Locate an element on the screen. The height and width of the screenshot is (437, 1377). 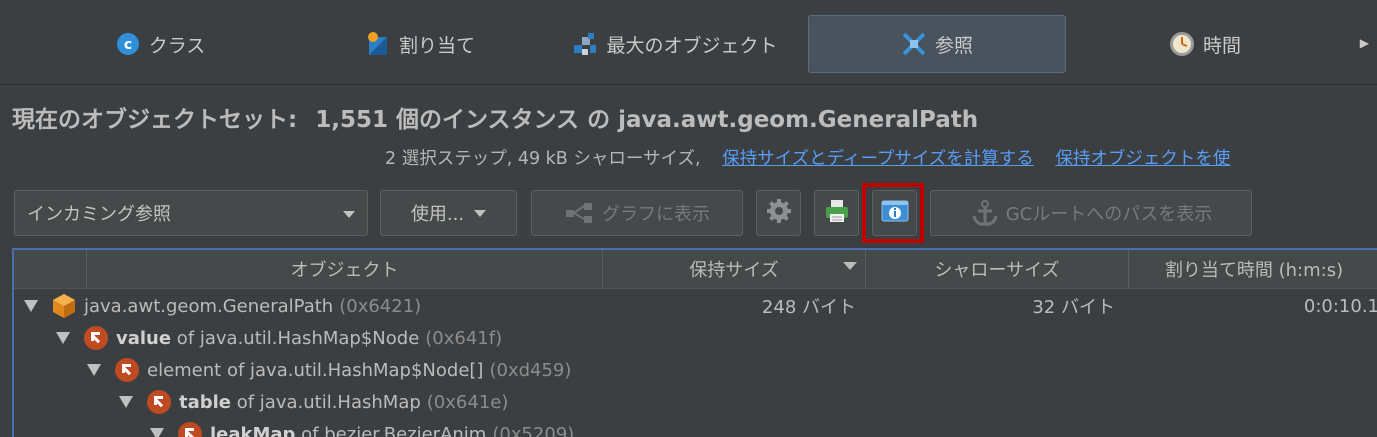
biggest-objects-icon is located at coordinates (585, 44).